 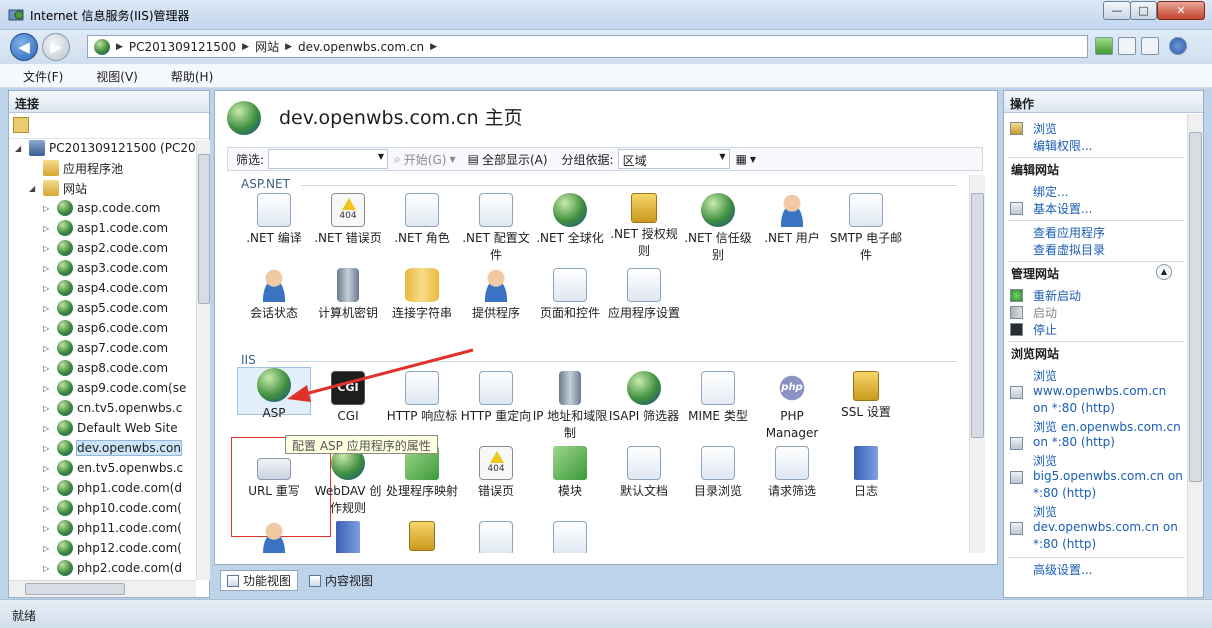 I want to click on tree-node: ▷ Default Web Site, so click(x=110, y=428).